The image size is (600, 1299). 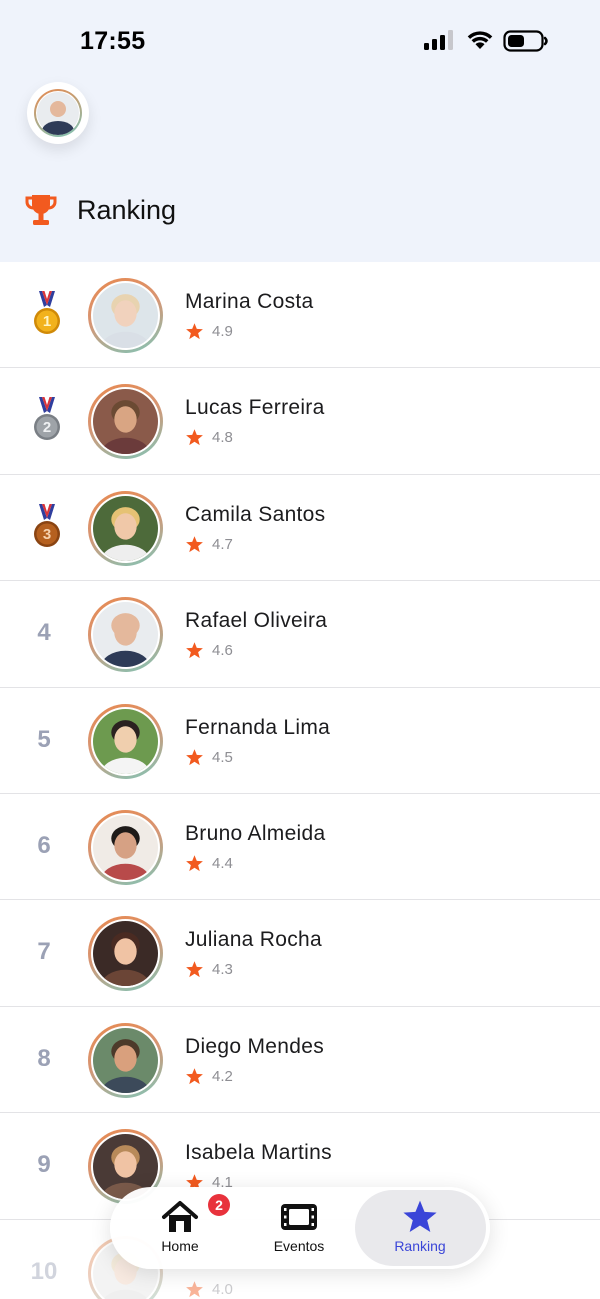 I want to click on player-name: Bruno Almeida, so click(x=255, y=833).